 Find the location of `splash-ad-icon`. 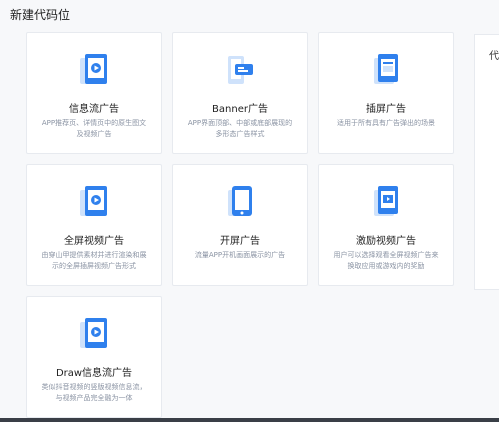

splash-ad-icon is located at coordinates (240, 201).